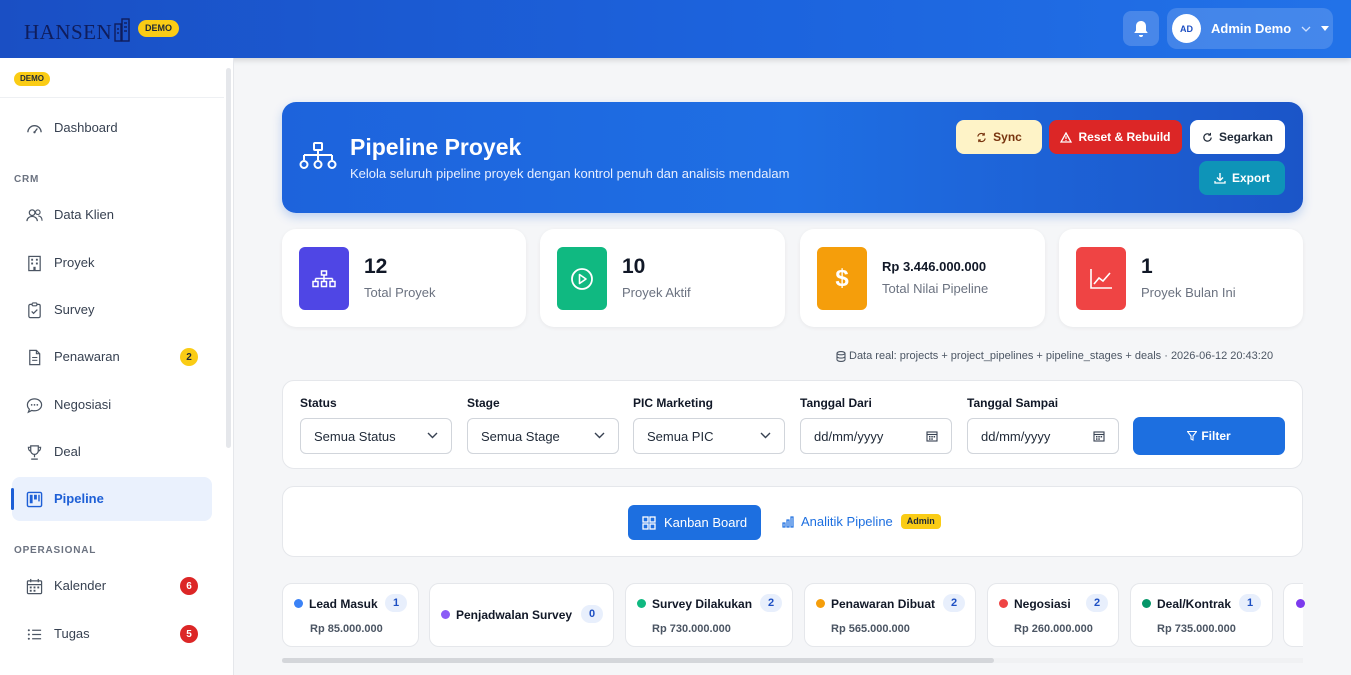 The image size is (1351, 675). Describe the element at coordinates (35, 357) in the screenshot. I see `document-icon` at that location.